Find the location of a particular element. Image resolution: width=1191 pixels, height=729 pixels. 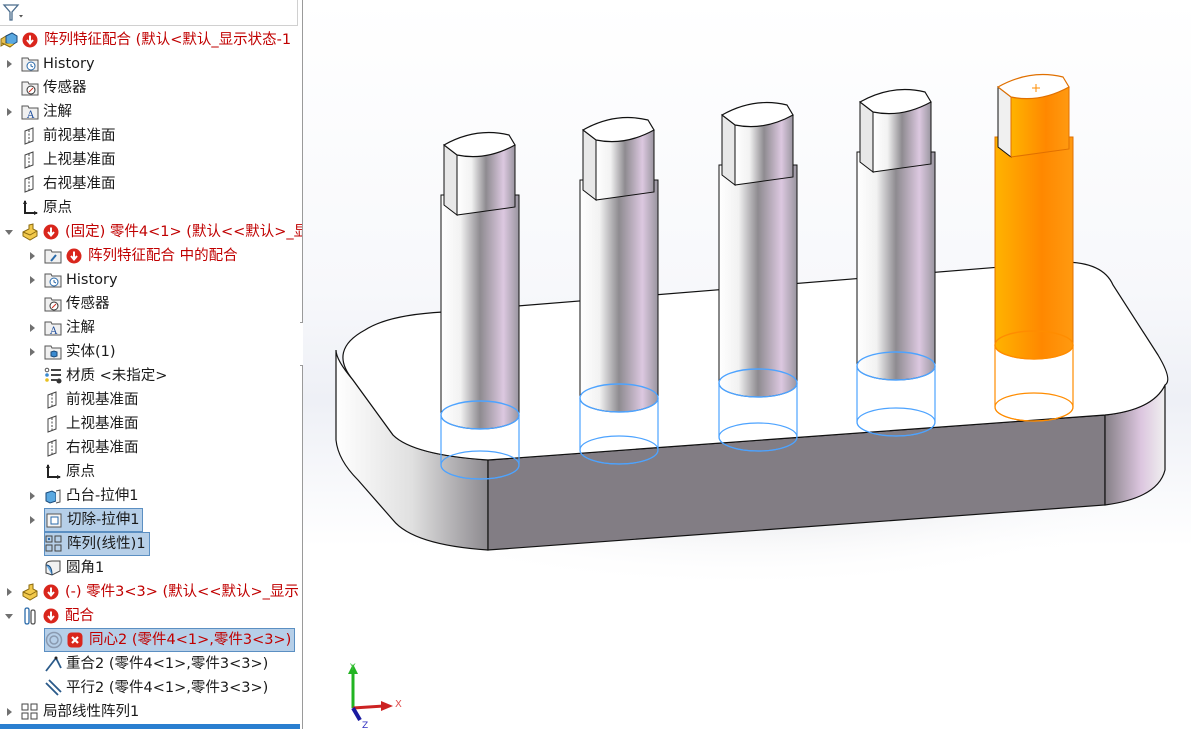

tree-item: 阵列特征配合 中的配合 is located at coordinates (133, 256).